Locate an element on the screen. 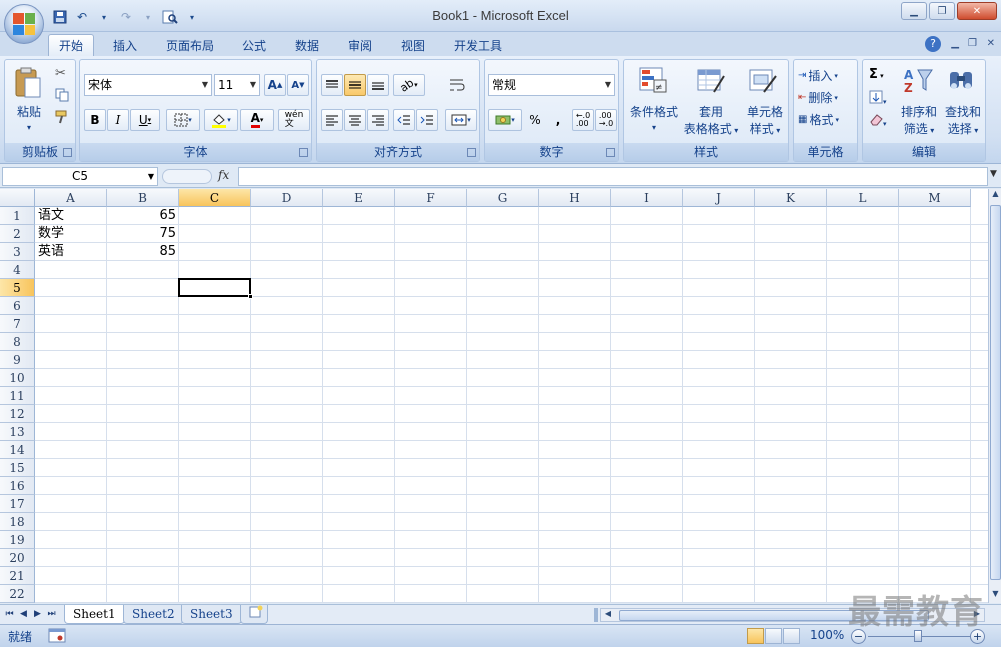 Image resolution: width=1001 pixels, height=647 pixels. row-header-7: 7 is located at coordinates (17, 324).